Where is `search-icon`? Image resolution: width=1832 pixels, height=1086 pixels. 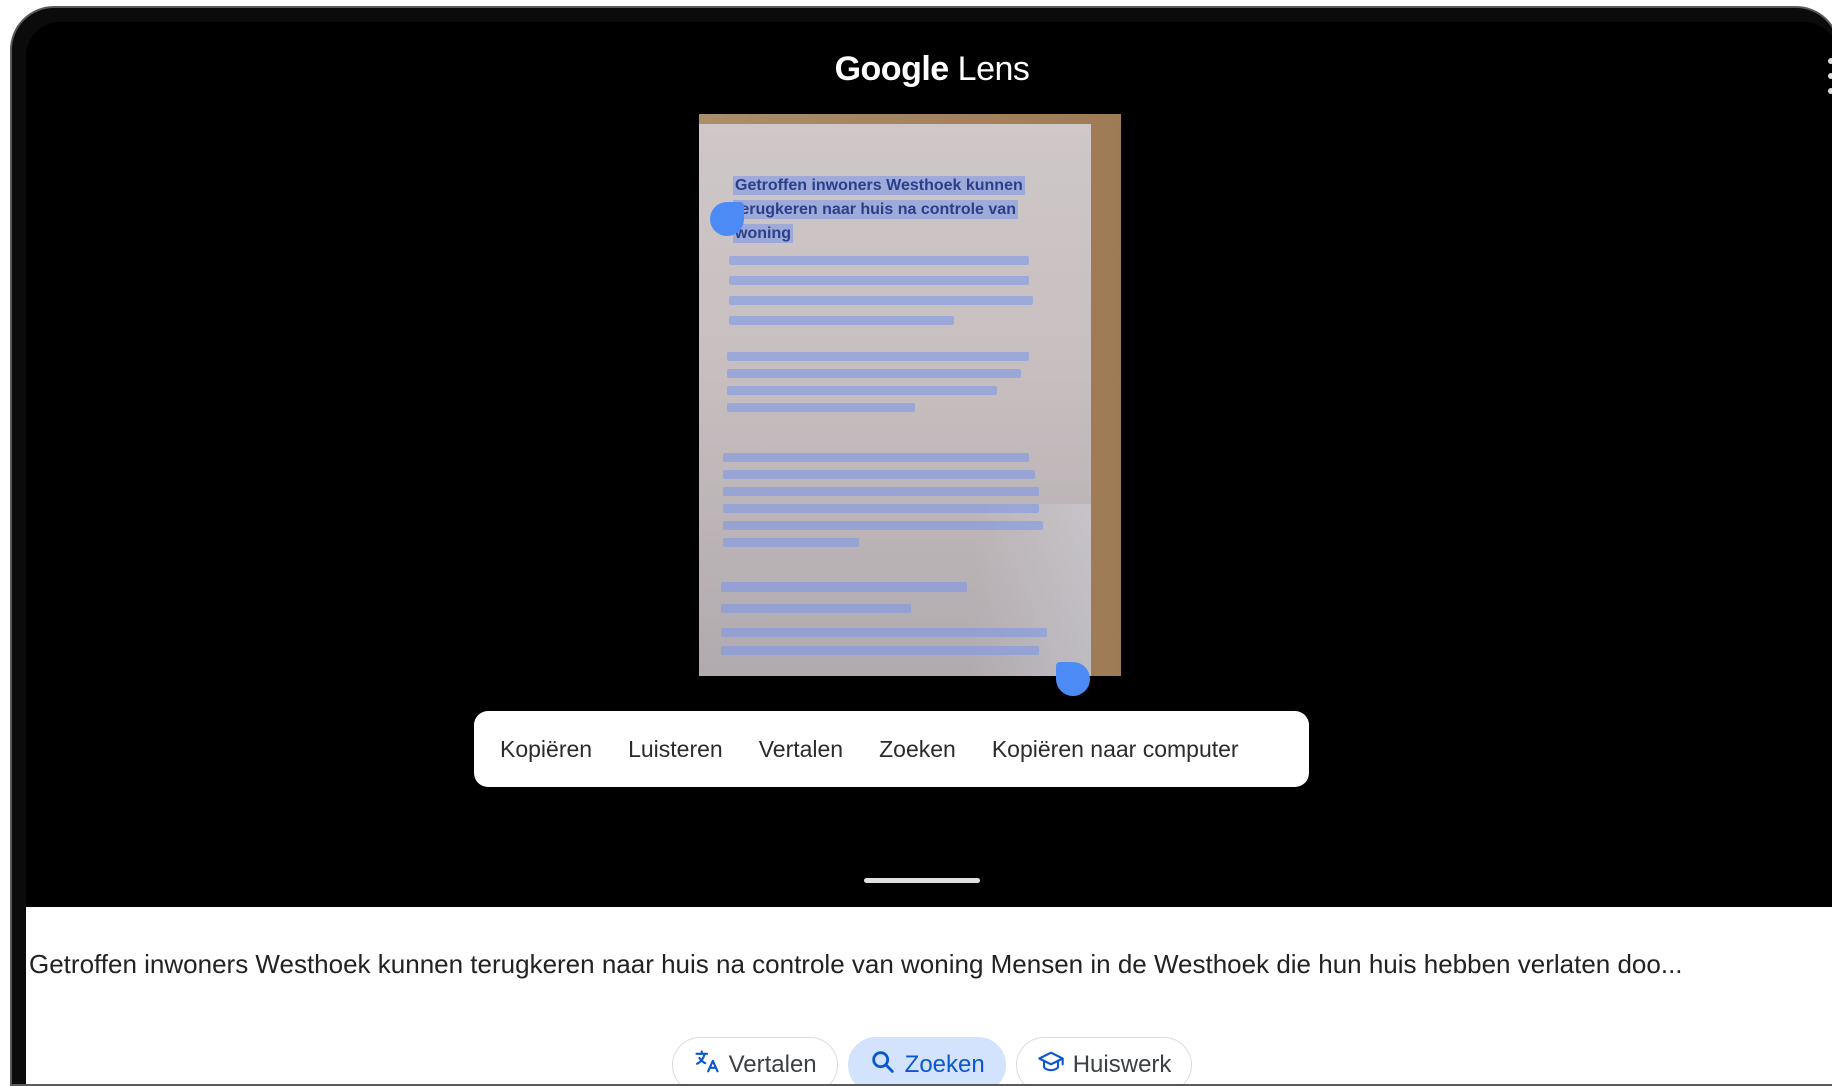 search-icon is located at coordinates (883, 1065).